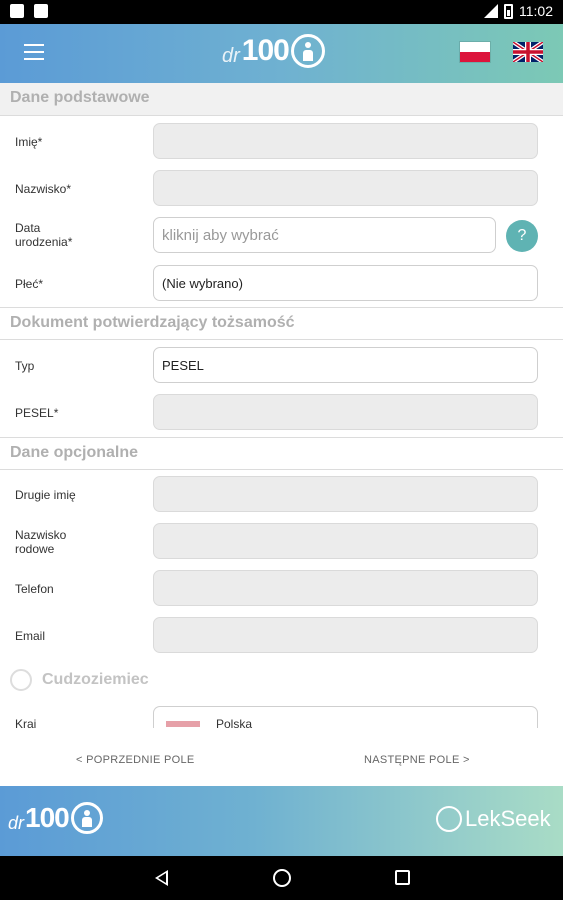 This screenshot has height=900, width=563. Describe the element at coordinates (21, 680) in the screenshot. I see `foreigner-radio` at that location.